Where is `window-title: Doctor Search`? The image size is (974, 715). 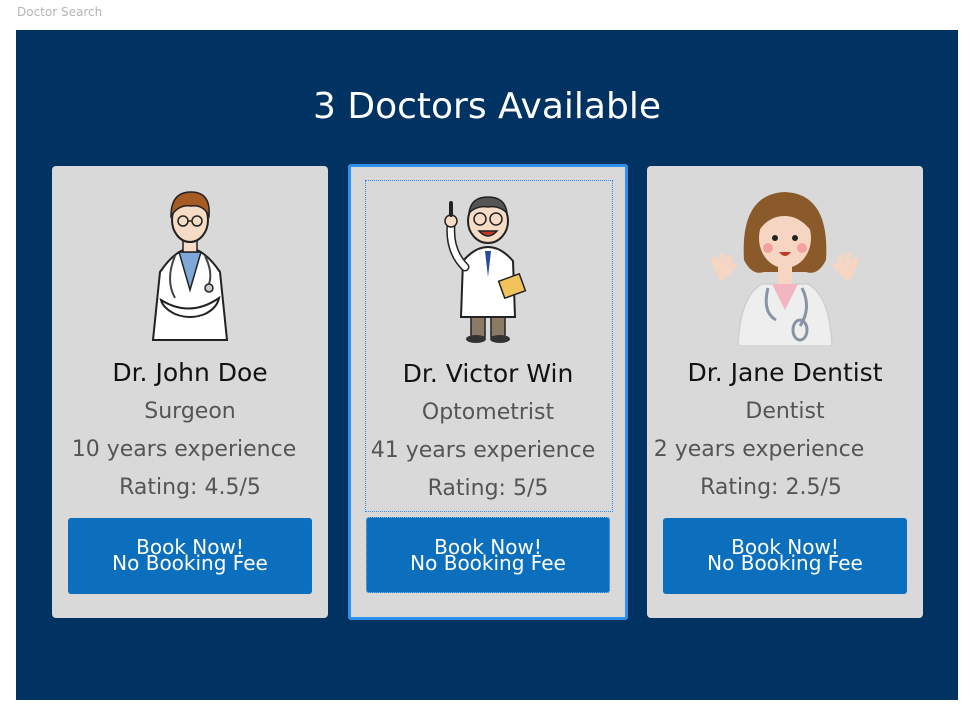
window-title: Doctor Search is located at coordinates (60, 12).